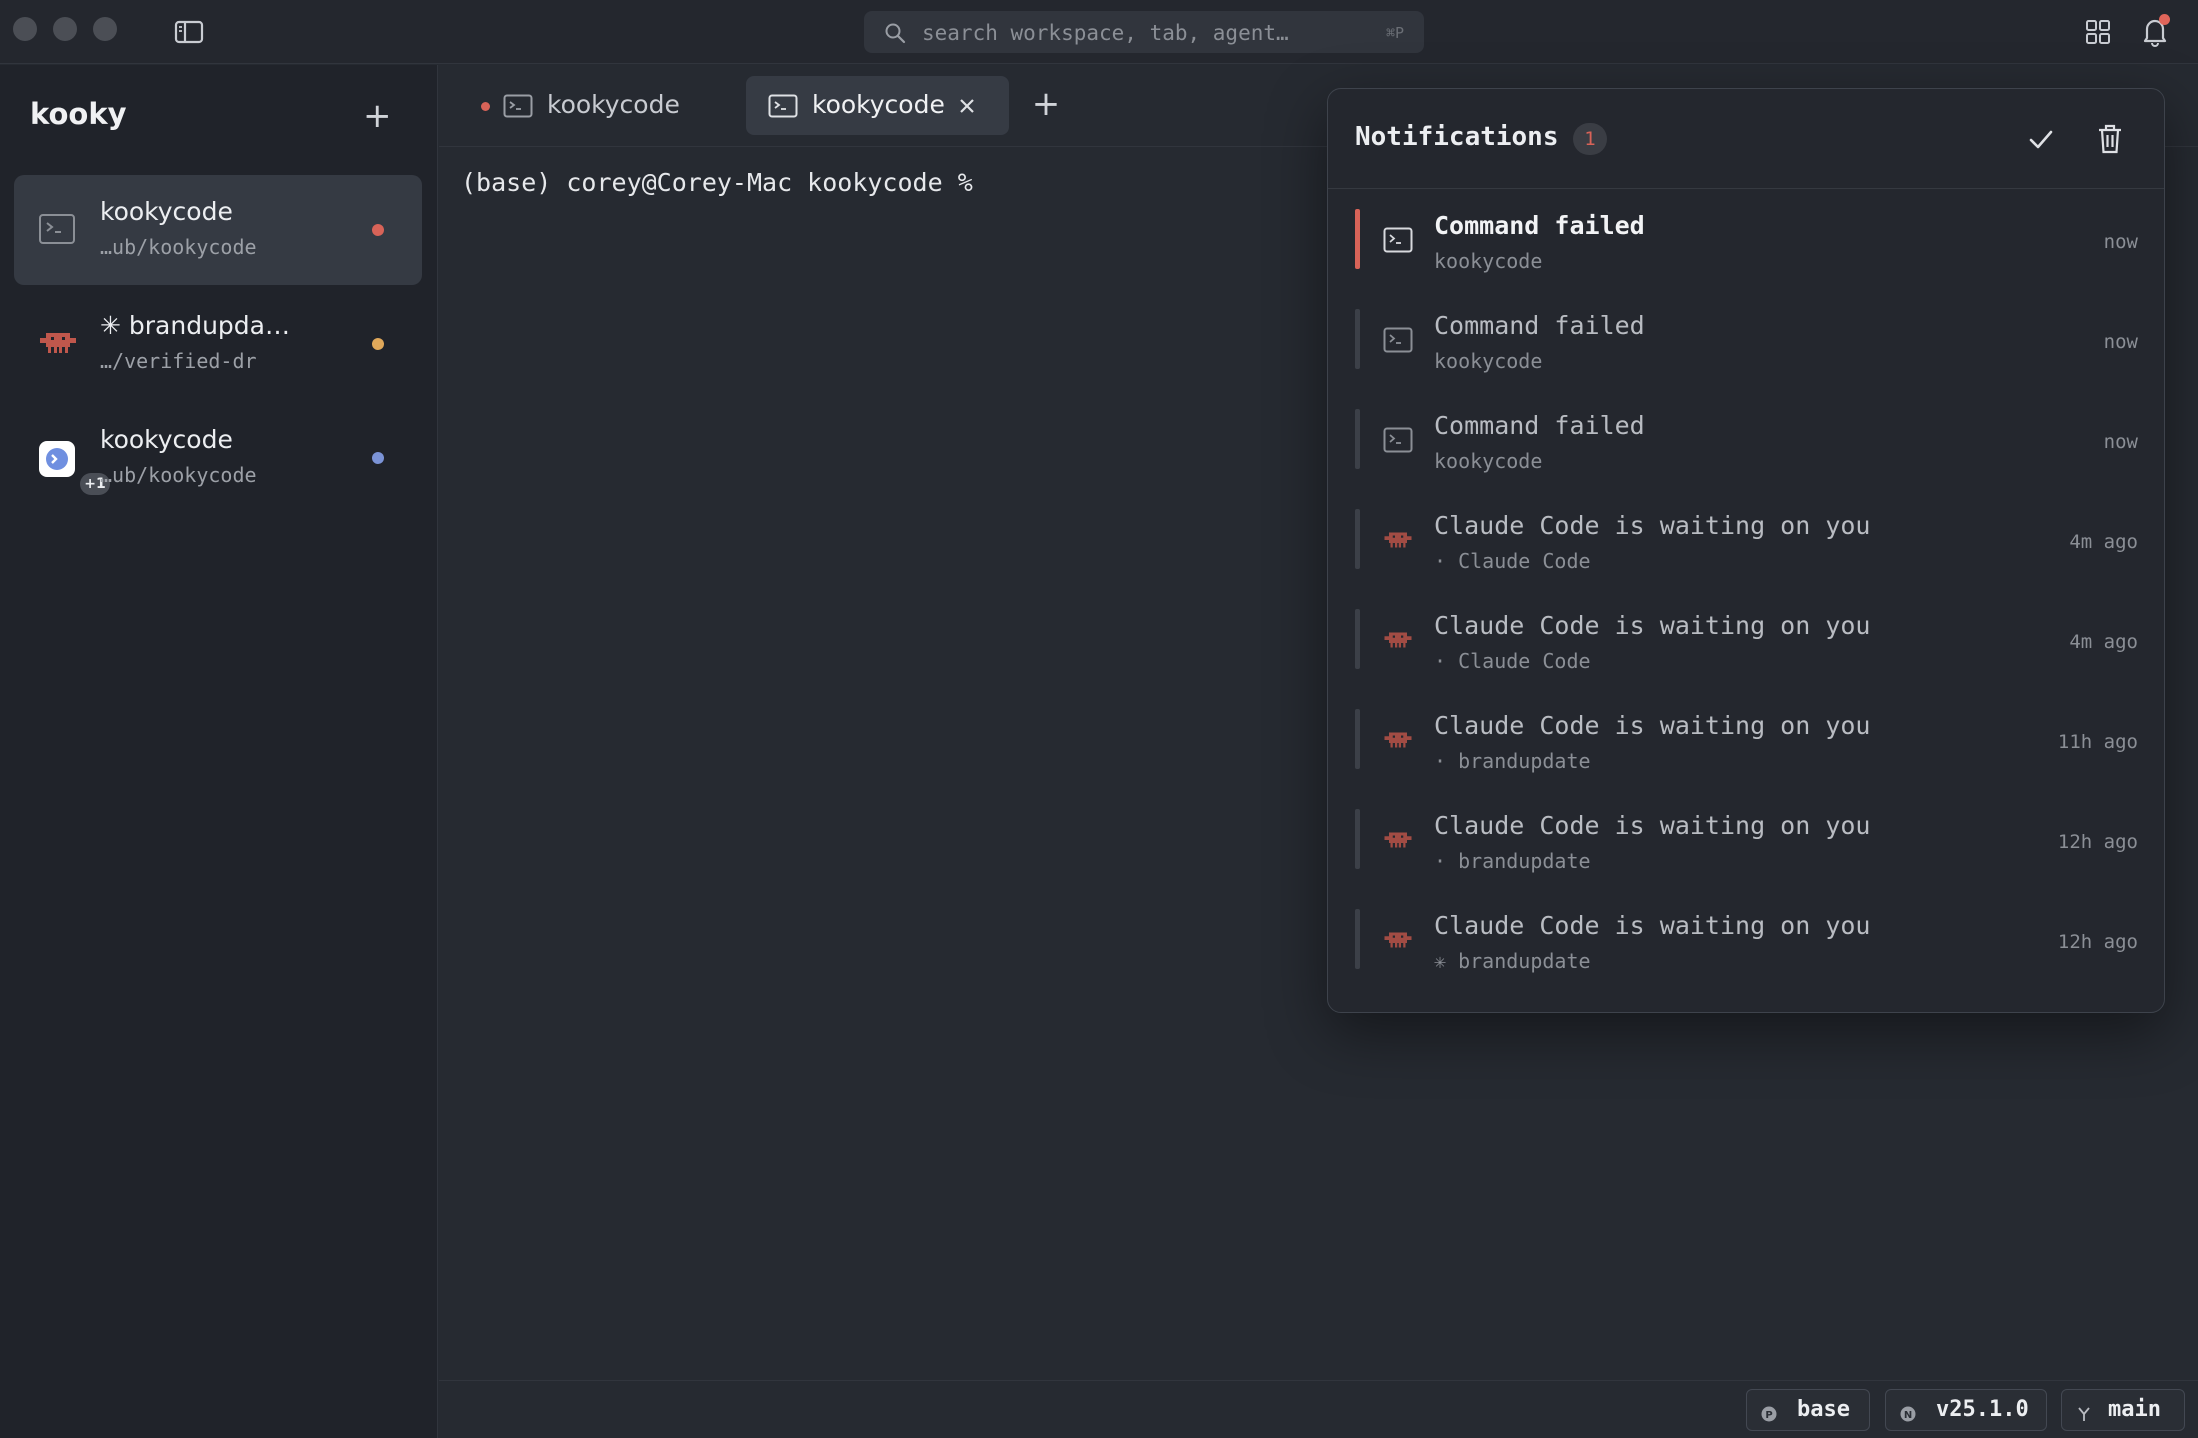  What do you see at coordinates (1394, 33) in the screenshot?
I see `search-shortcut: ⌘P` at bounding box center [1394, 33].